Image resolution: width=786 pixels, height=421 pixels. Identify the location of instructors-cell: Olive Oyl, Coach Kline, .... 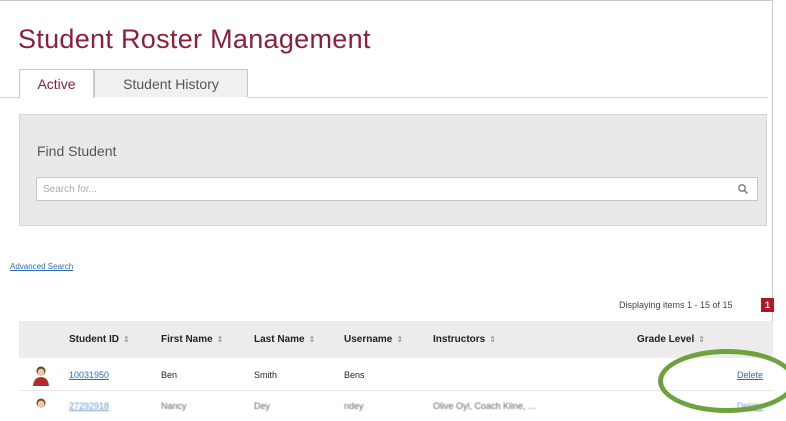
(484, 406).